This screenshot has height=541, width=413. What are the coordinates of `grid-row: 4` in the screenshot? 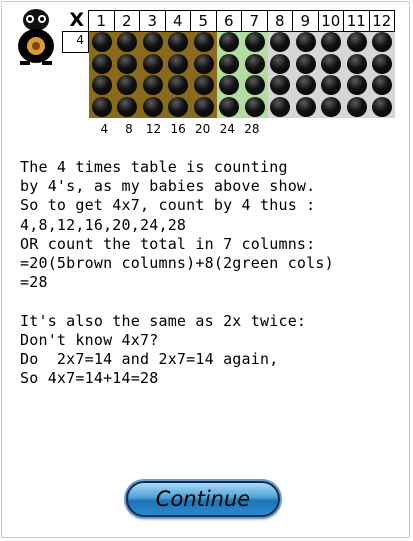 It's located at (228, 42).